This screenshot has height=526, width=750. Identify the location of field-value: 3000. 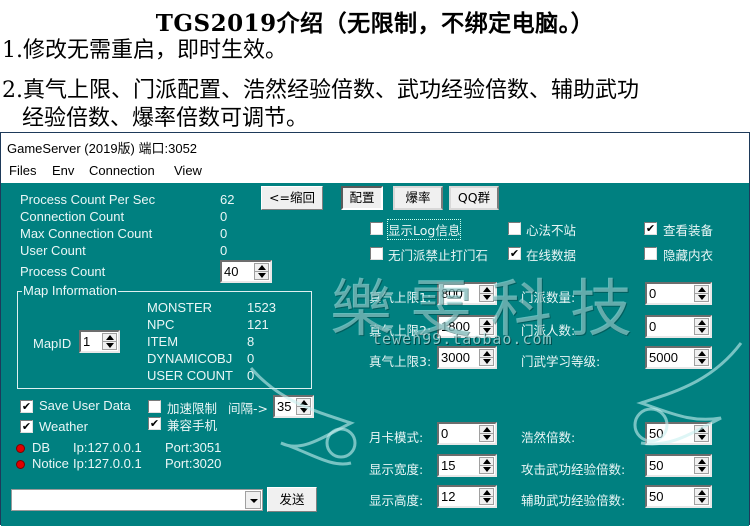
(455, 357).